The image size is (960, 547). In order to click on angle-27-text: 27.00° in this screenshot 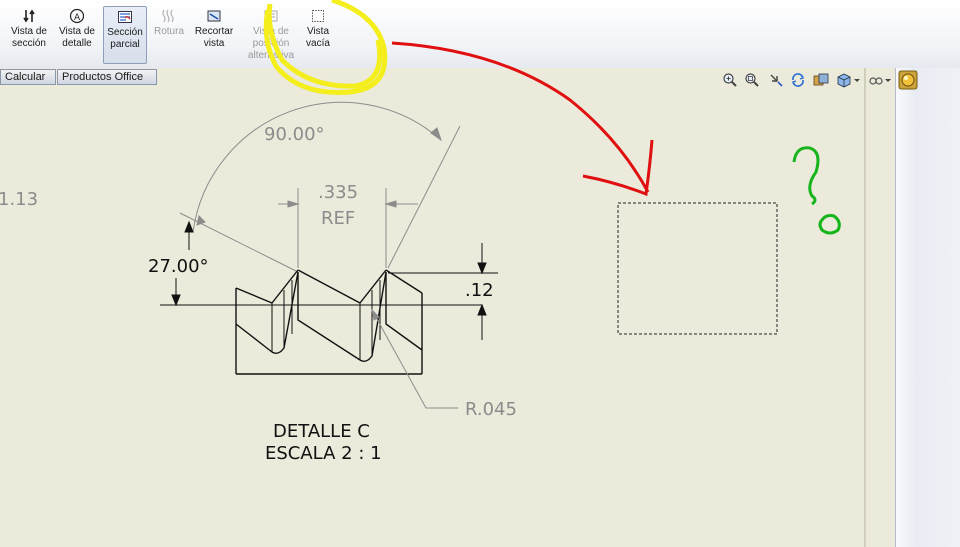, I will do `click(178, 266)`.